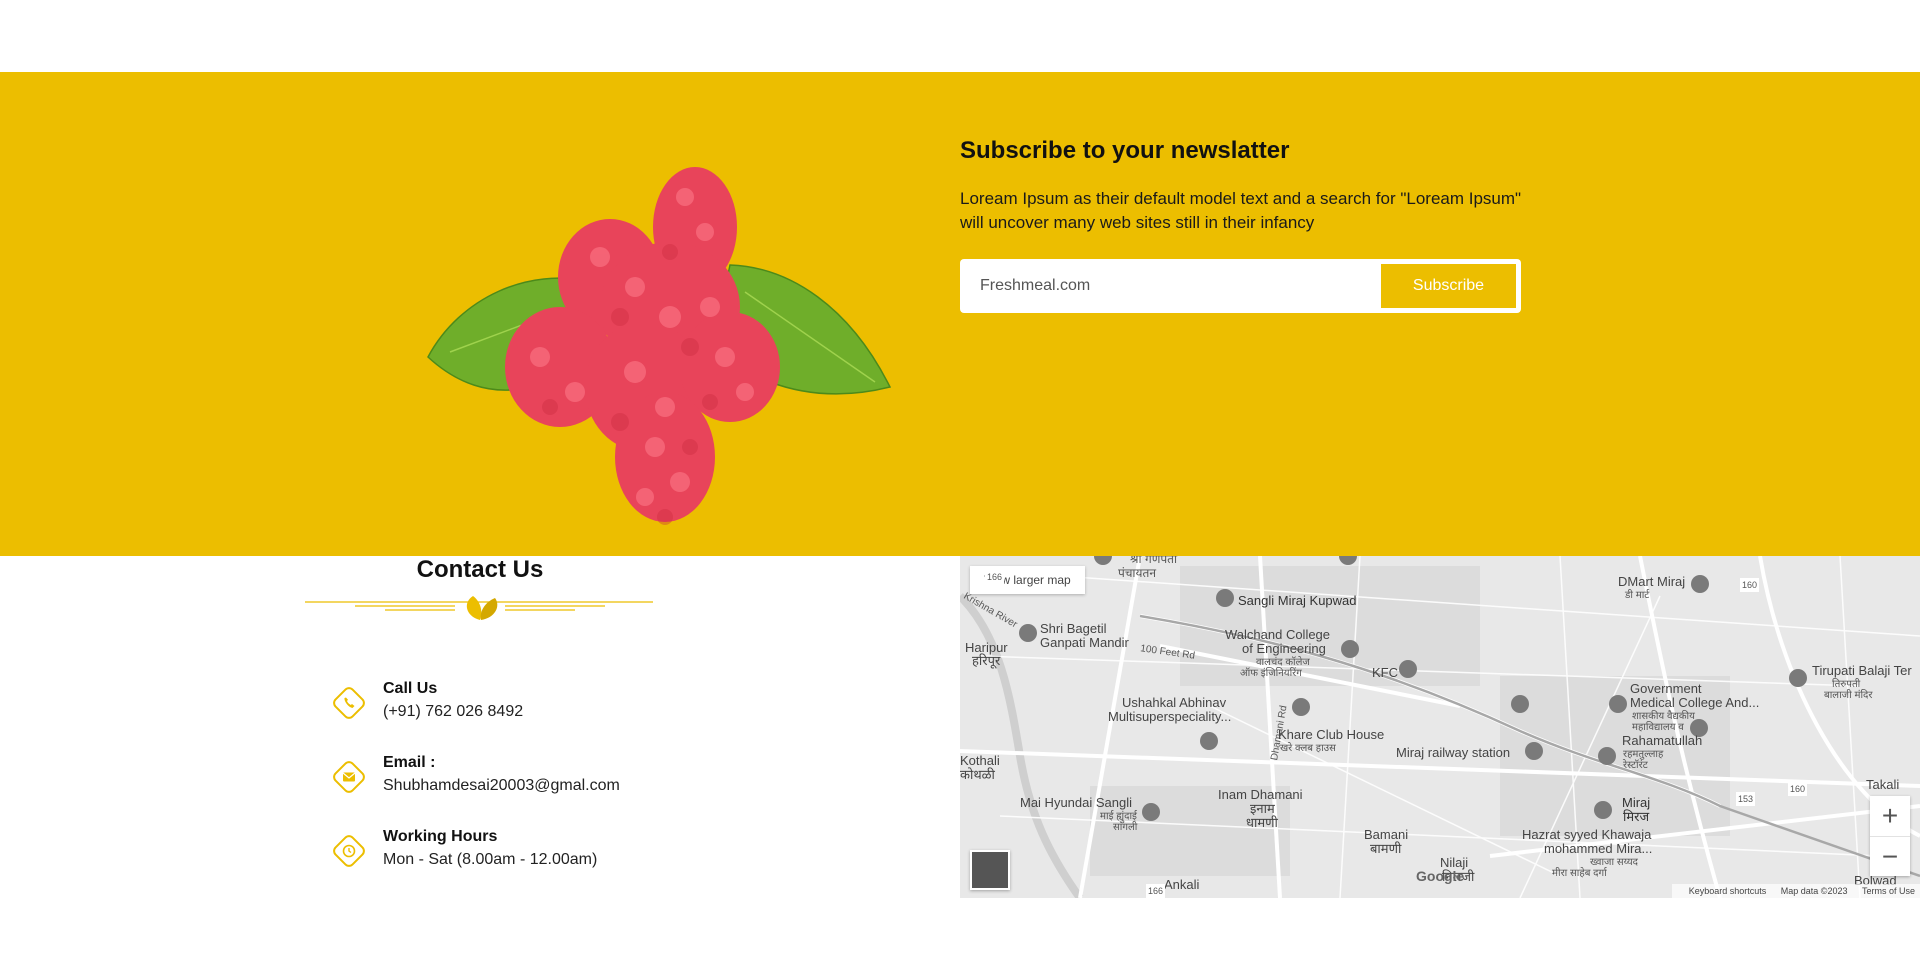 This screenshot has width=1920, height=968. What do you see at coordinates (1386, 834) in the screenshot?
I see `map-label: Bamani` at bounding box center [1386, 834].